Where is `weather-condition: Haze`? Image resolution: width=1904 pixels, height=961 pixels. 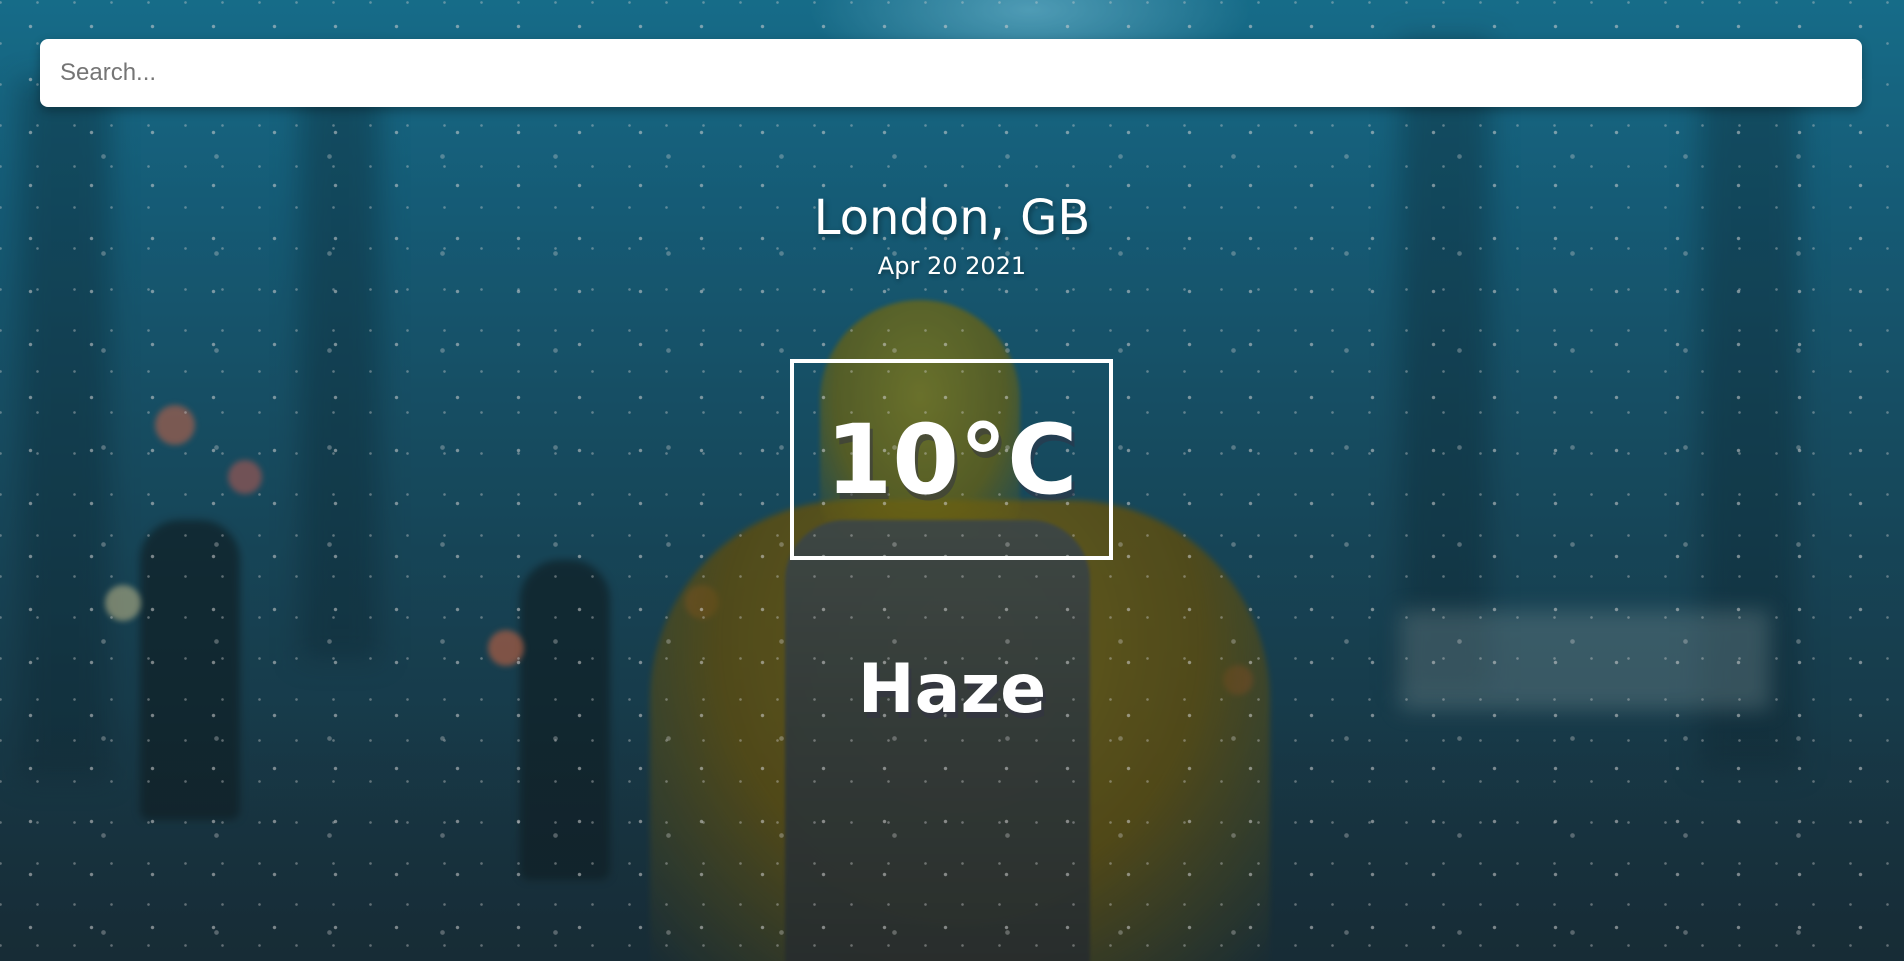
weather-condition: Haze is located at coordinates (952, 689).